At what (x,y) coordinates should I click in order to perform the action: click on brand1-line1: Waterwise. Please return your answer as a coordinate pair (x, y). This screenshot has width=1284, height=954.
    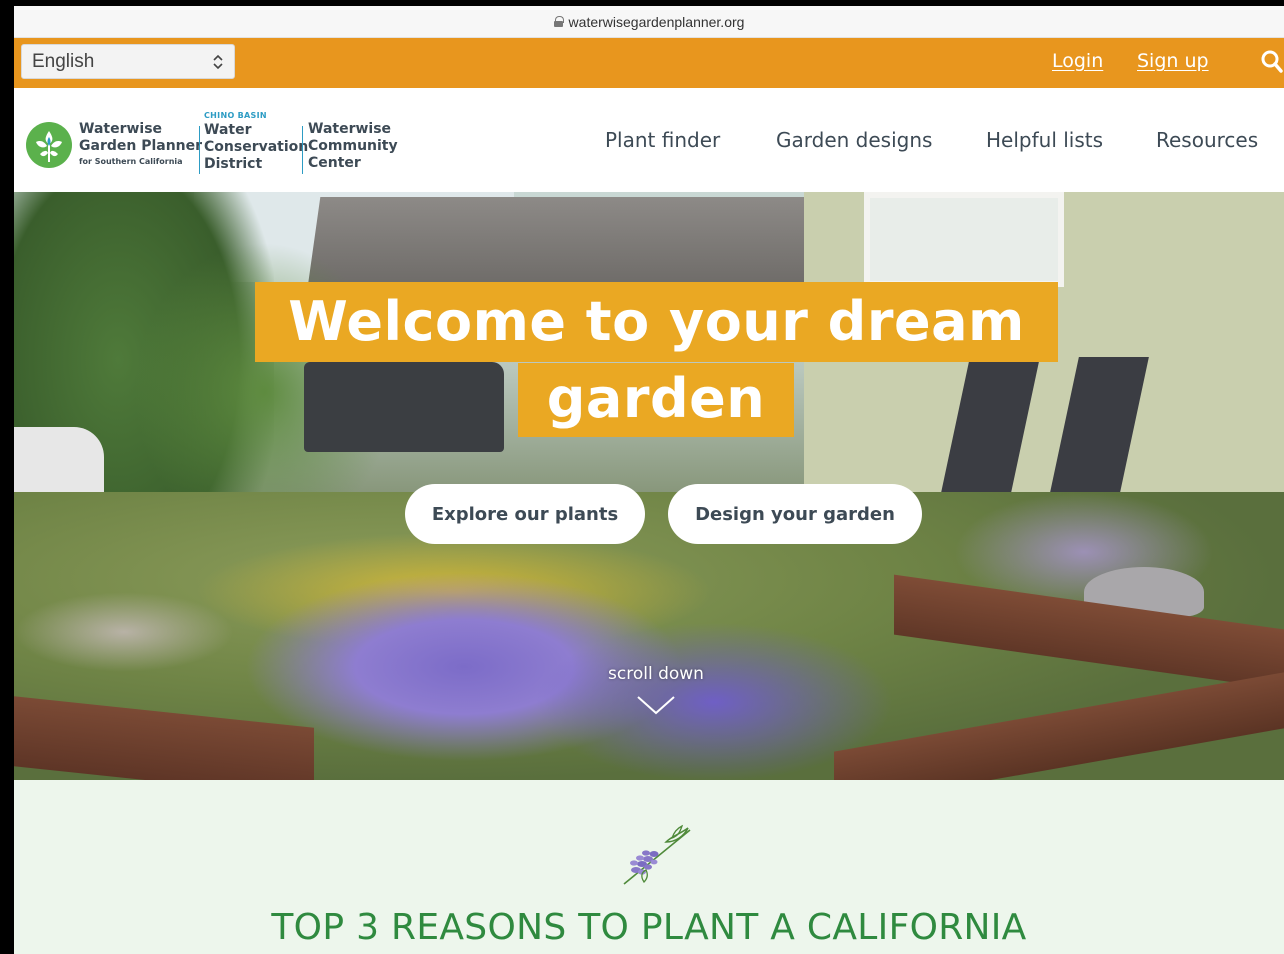
    Looking at the image, I should click on (121, 129).